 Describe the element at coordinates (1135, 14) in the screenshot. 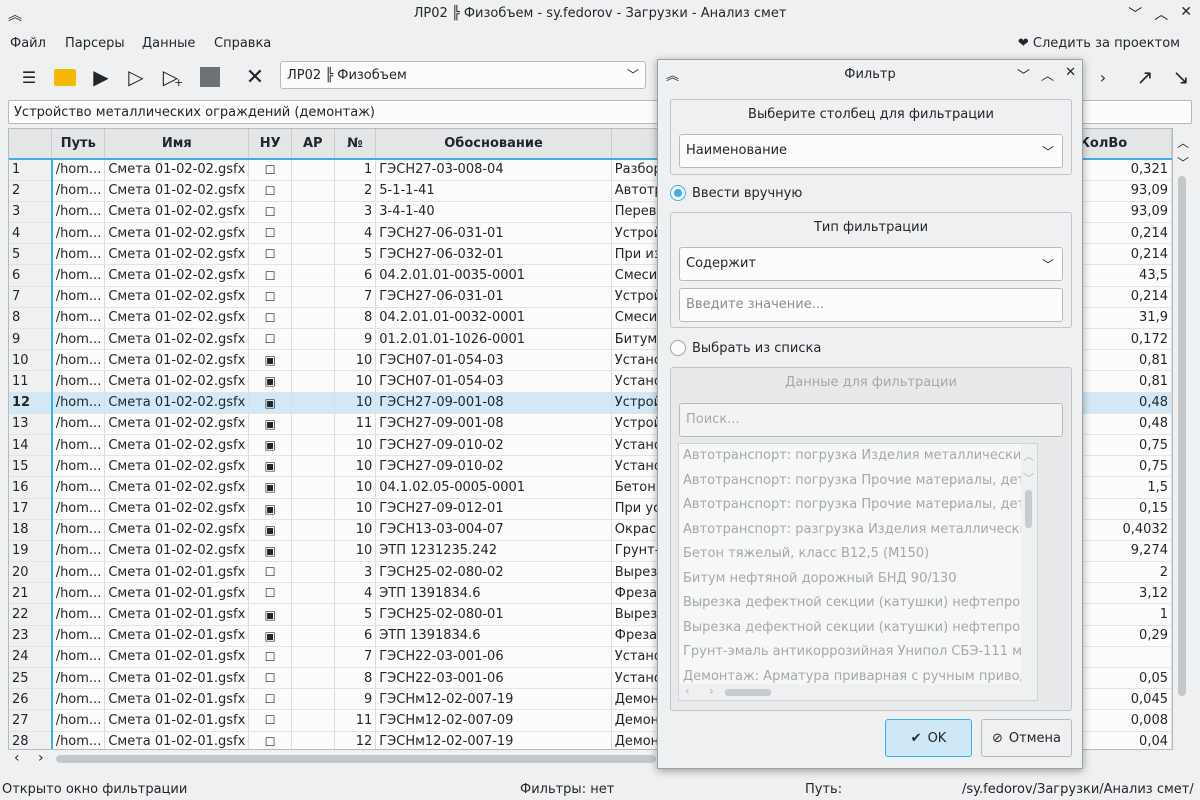

I see `minimize-icon: ﹀` at that location.